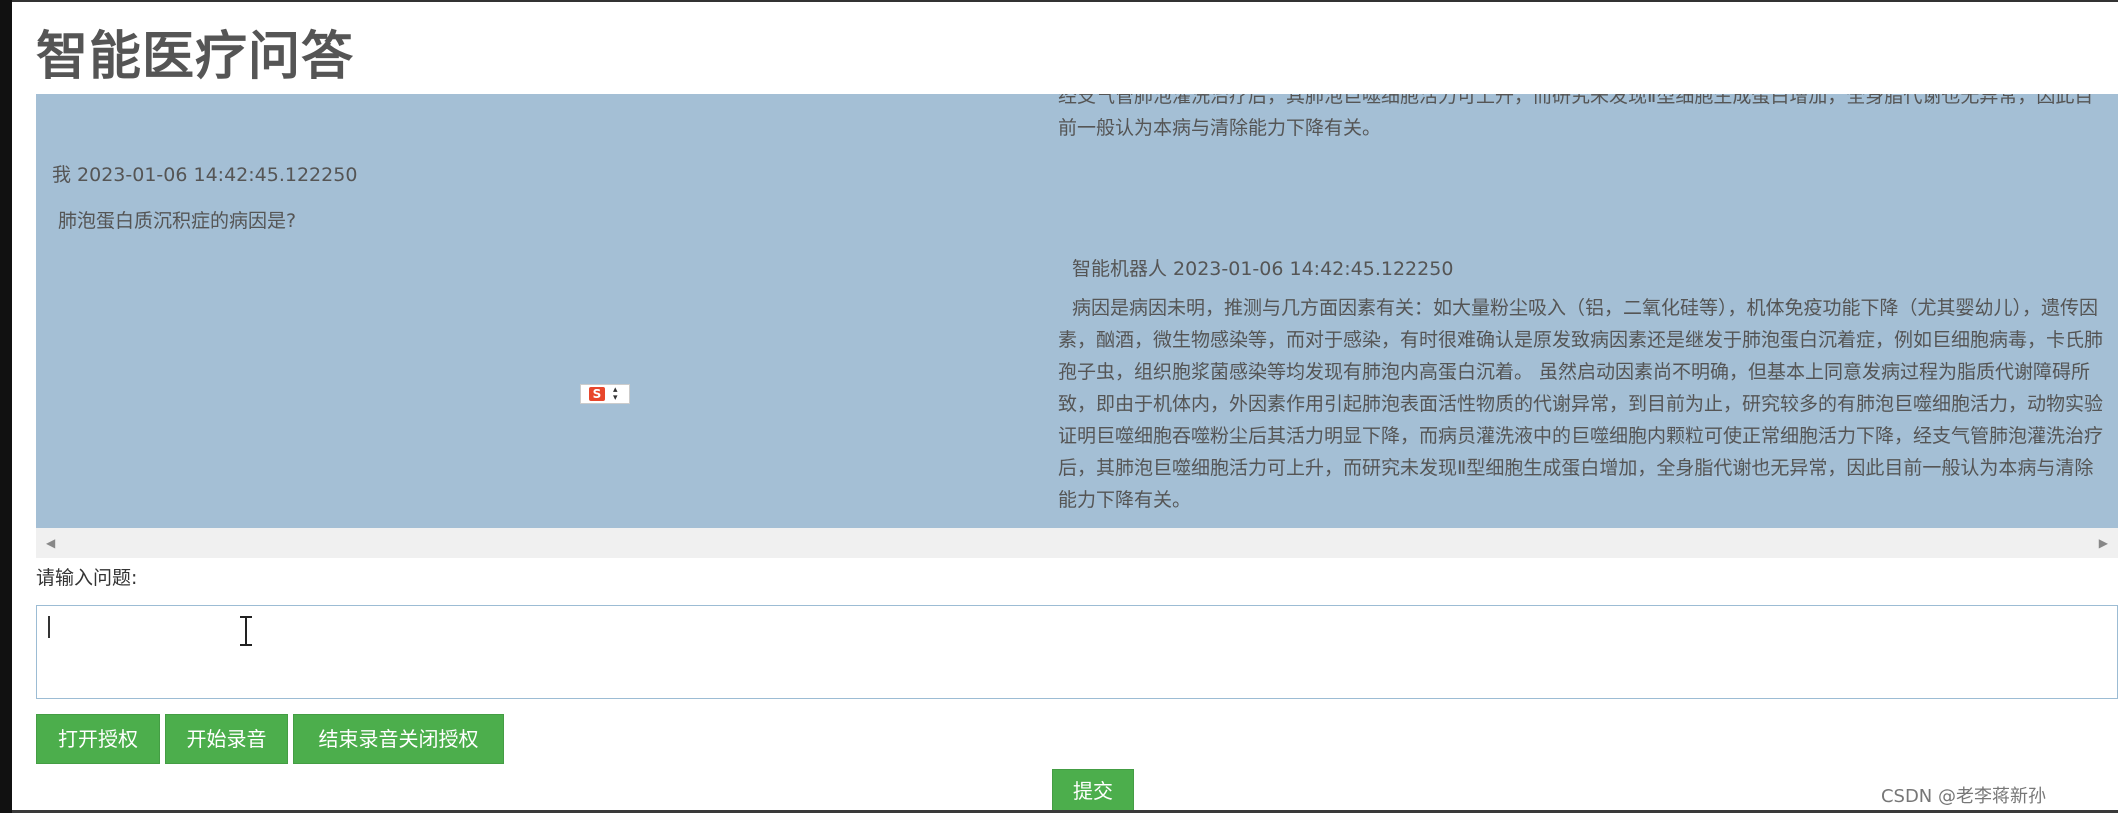  What do you see at coordinates (1093, 791) in the screenshot?
I see `submit-button: 提交` at bounding box center [1093, 791].